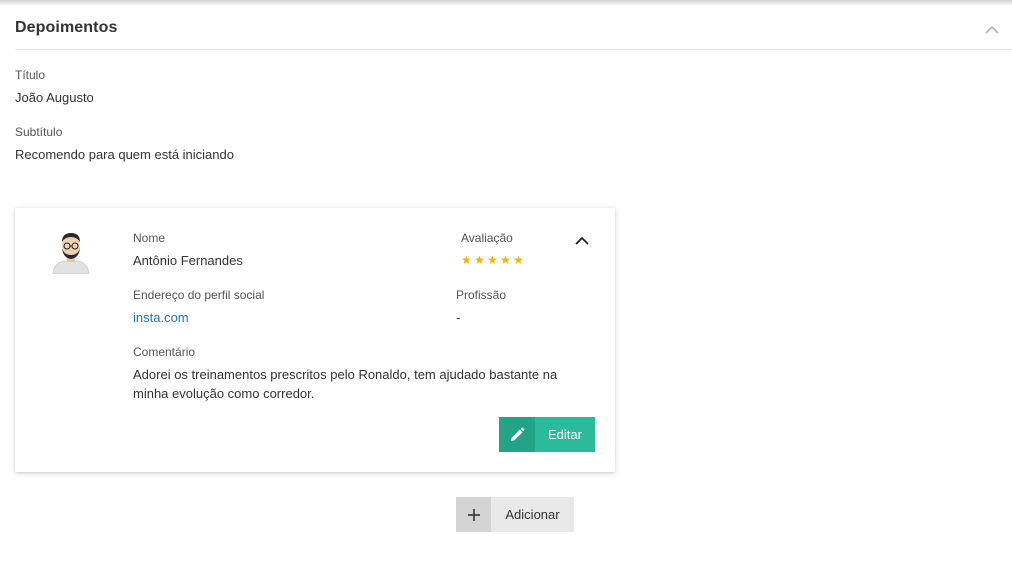 This screenshot has height=565, width=1012. What do you see at coordinates (164, 352) in the screenshot?
I see `comment-label: Comentário` at bounding box center [164, 352].